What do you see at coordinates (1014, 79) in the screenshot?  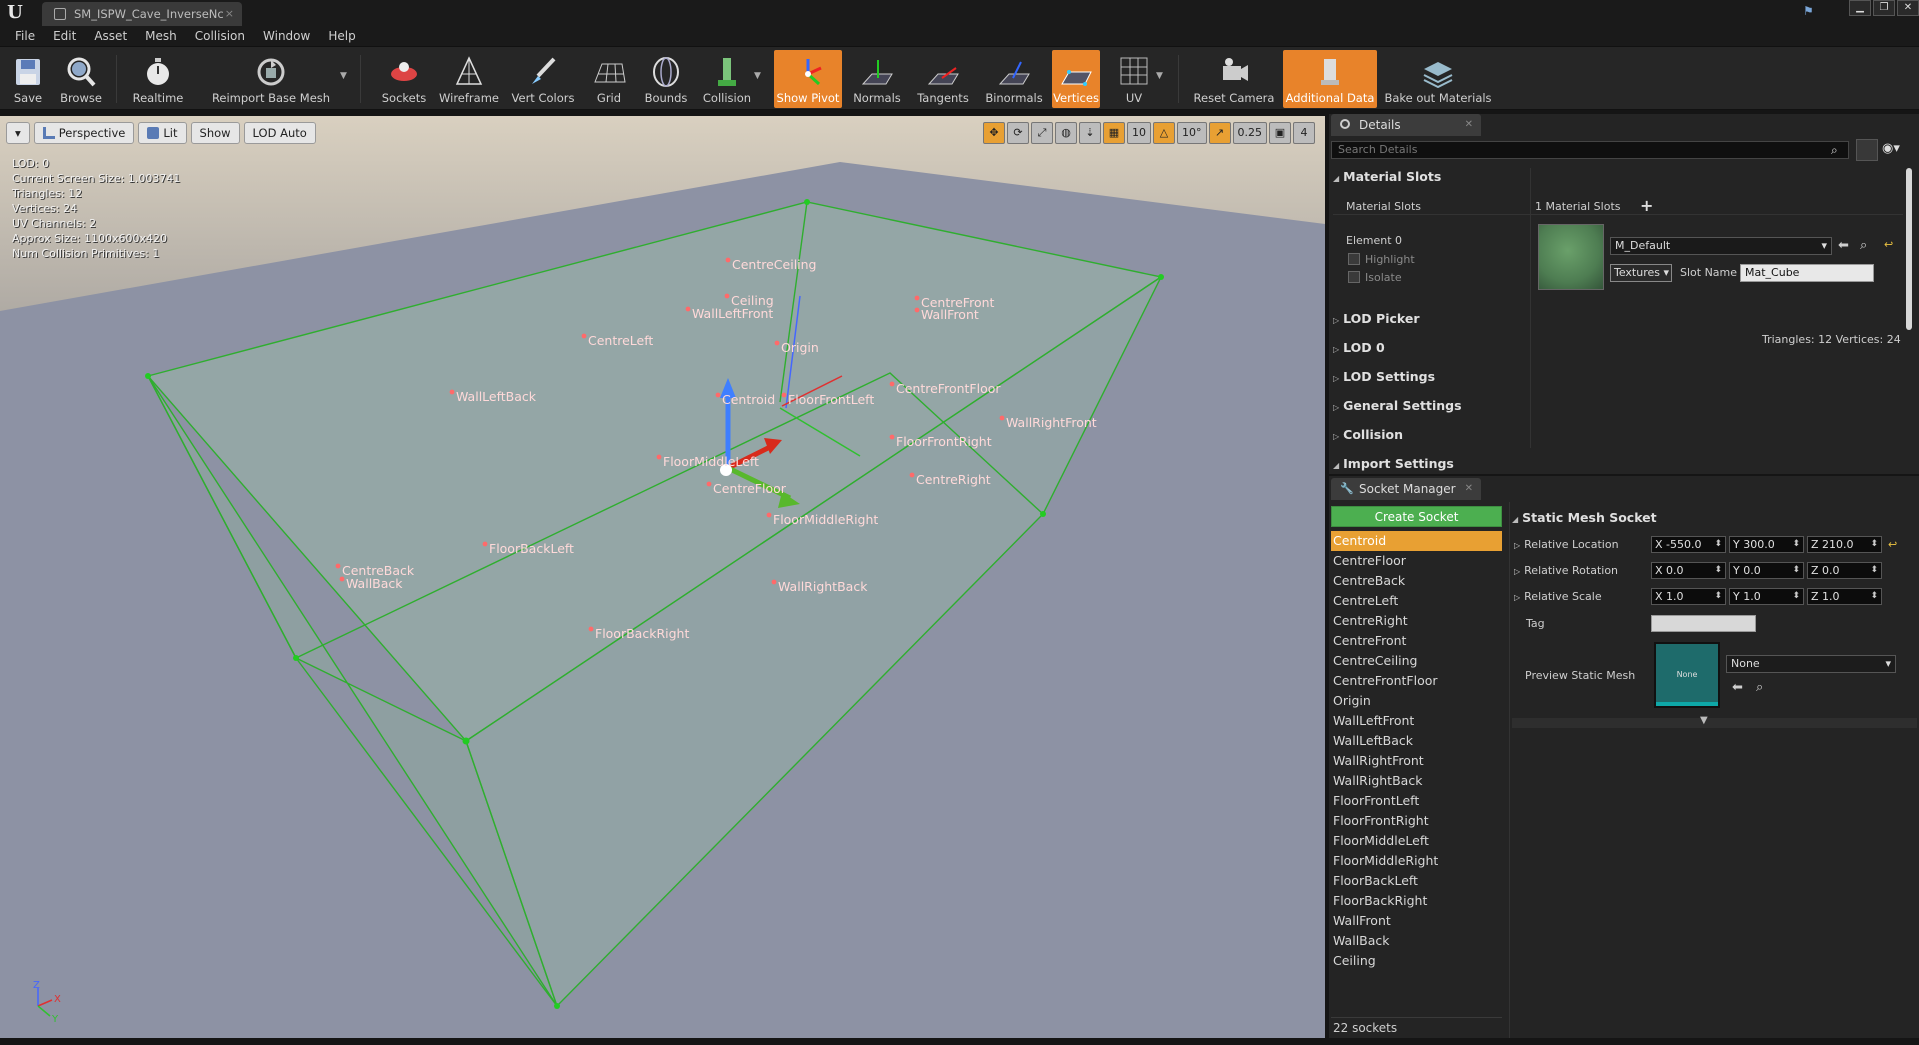 I see `binormals-button: Binormals` at bounding box center [1014, 79].